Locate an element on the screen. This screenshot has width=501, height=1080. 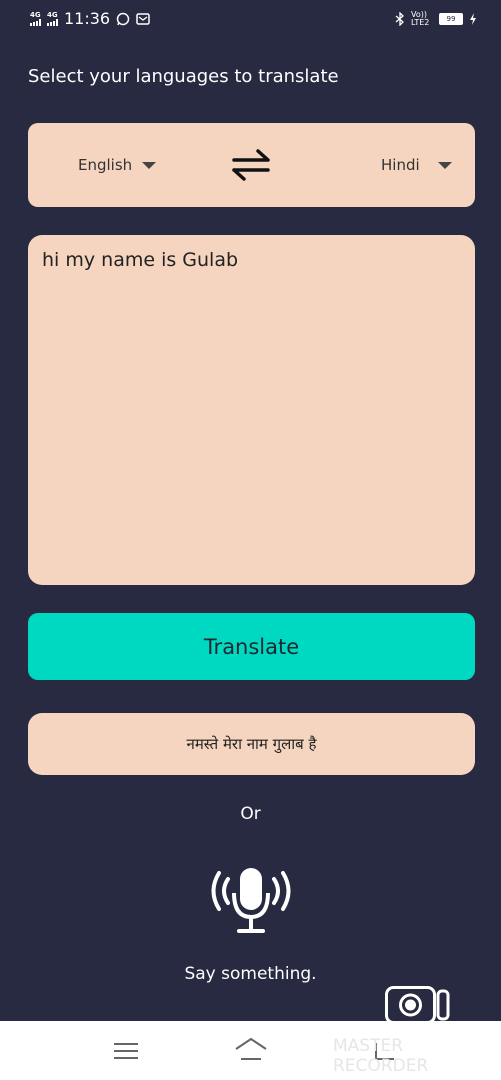
status-bar: 4G 4G 11:36 Vo)) LTE2 99 is located at coordinates (250, 20).